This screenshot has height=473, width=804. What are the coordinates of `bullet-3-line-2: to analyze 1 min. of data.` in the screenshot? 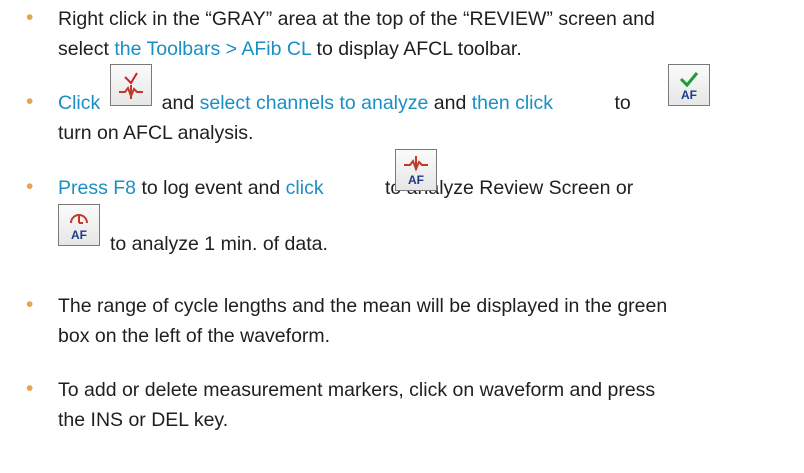 It's located at (219, 244).